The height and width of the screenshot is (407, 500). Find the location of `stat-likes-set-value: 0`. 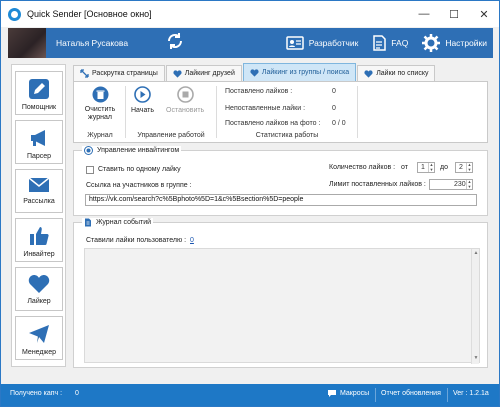

stat-likes-set-value: 0 is located at coordinates (334, 91).